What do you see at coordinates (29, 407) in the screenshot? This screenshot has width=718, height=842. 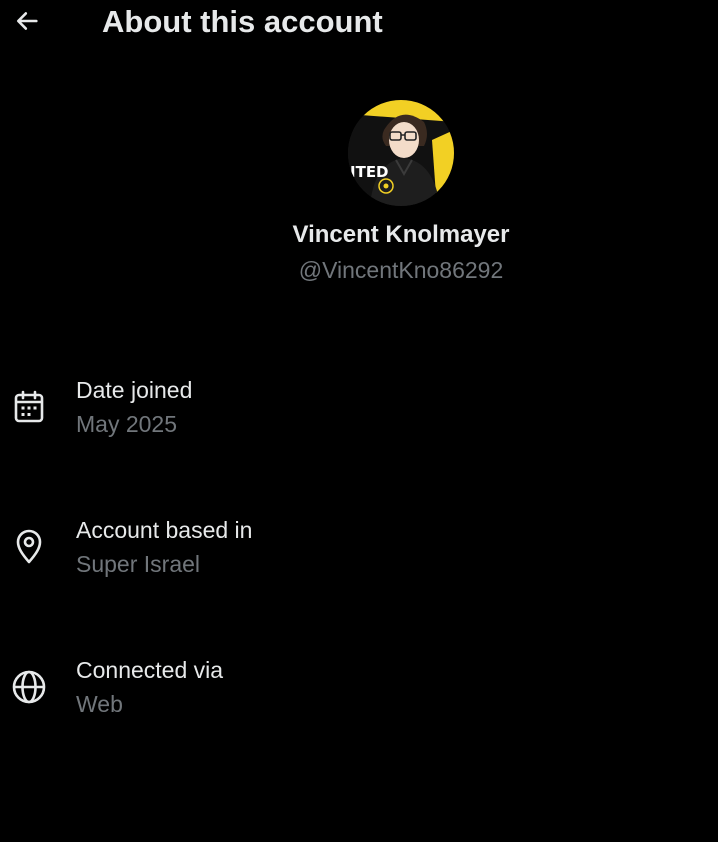 I see `calendar-icon` at bounding box center [29, 407].